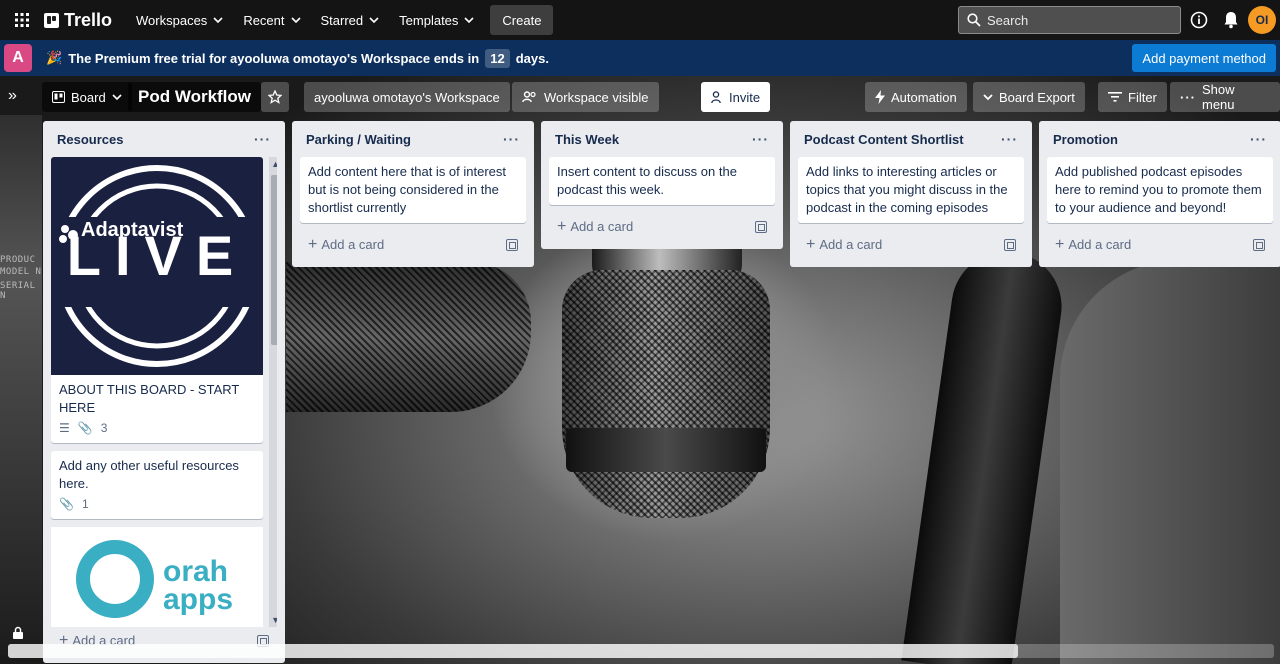 The width and height of the screenshot is (1280, 664). I want to click on list-header: Resources ···, so click(164, 139).